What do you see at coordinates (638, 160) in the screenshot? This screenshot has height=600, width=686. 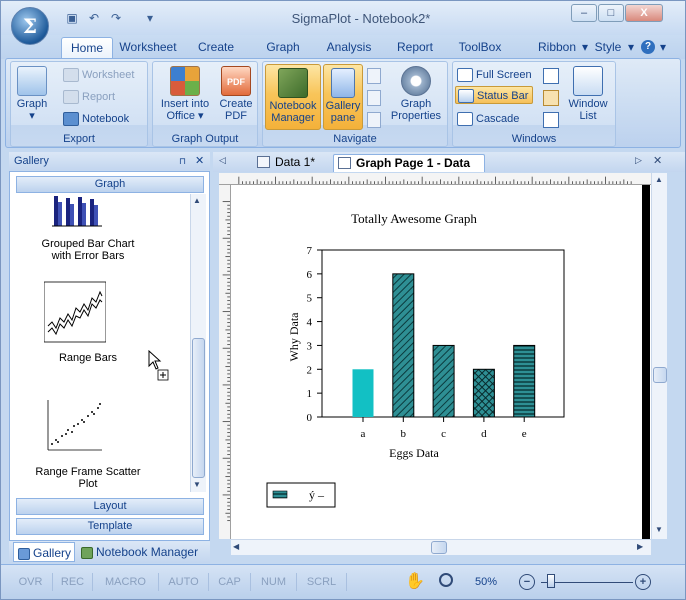 I see `tab-scroll-right-icon: ▷` at bounding box center [638, 160].